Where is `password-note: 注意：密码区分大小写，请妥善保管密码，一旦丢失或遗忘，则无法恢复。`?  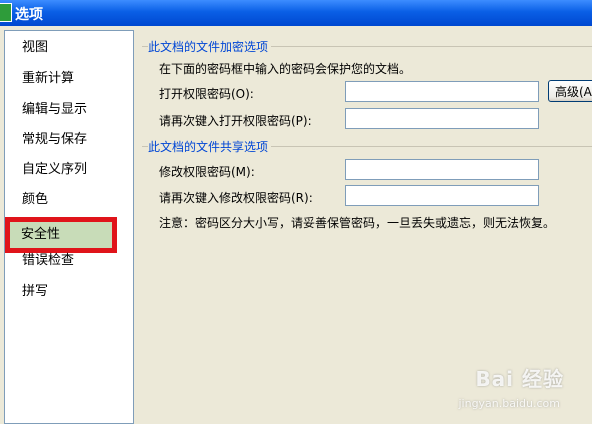
password-note: 注意：密码区分大小写，请妥善保管密码，一旦丢失或遗忘，则无法恢复。 is located at coordinates (357, 223).